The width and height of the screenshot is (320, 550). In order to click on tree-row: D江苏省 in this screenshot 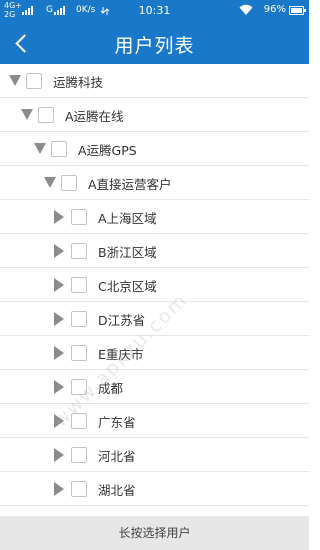, I will do `click(154, 319)`.